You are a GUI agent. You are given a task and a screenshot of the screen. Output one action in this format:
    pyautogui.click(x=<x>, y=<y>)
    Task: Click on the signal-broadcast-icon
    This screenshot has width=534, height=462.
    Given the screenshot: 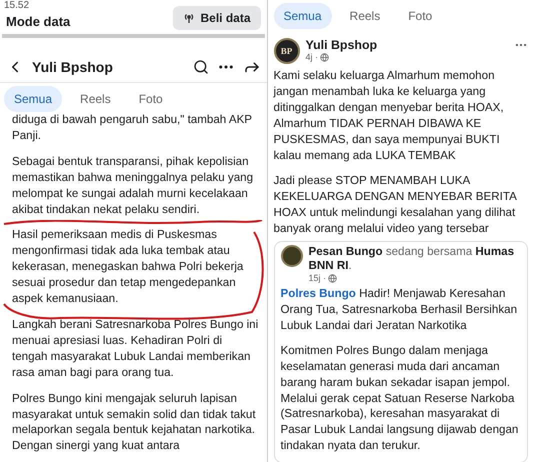 What is the action you would take?
    pyautogui.click(x=189, y=18)
    